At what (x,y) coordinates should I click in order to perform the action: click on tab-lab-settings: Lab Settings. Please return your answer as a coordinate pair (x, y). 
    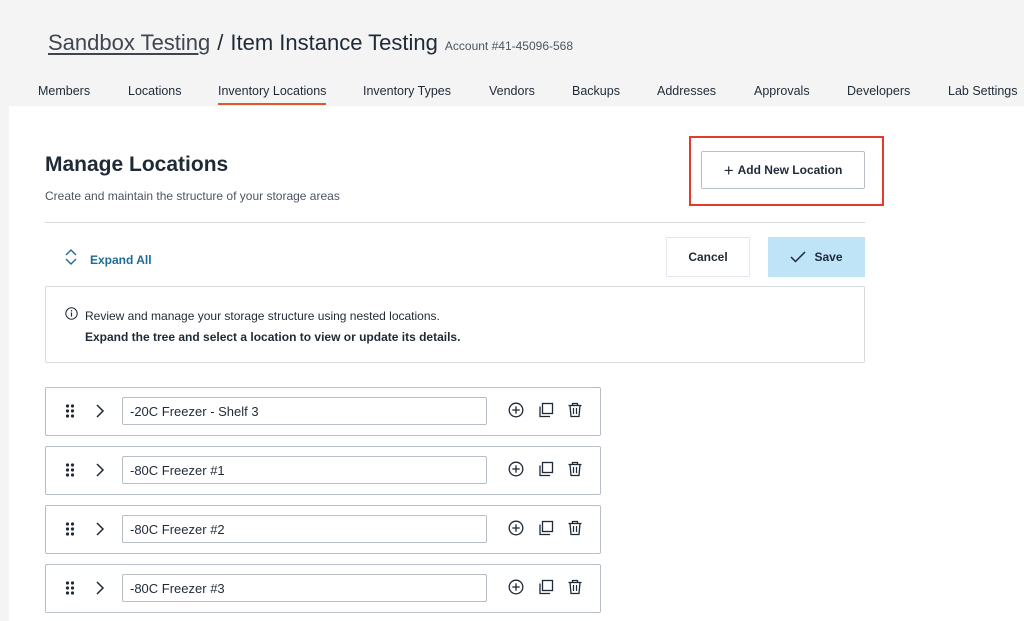
    Looking at the image, I should click on (983, 95).